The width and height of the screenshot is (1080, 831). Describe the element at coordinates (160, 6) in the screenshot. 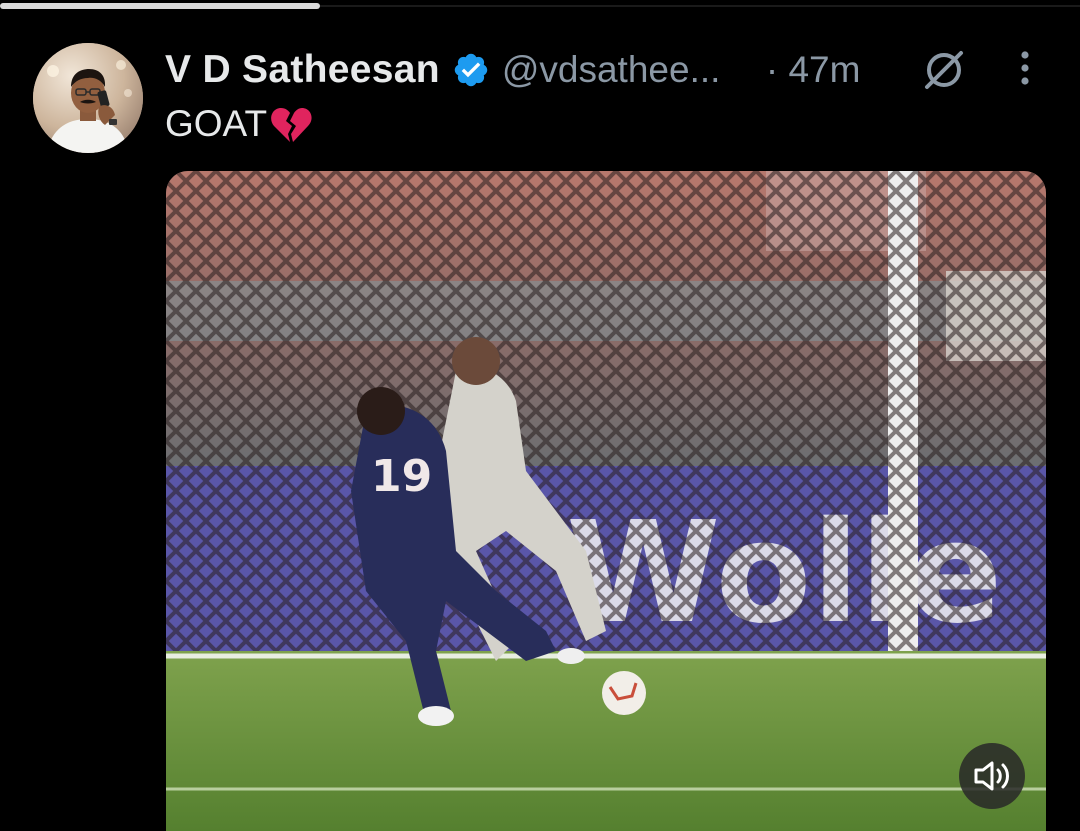

I see `video-progress-bar` at that location.